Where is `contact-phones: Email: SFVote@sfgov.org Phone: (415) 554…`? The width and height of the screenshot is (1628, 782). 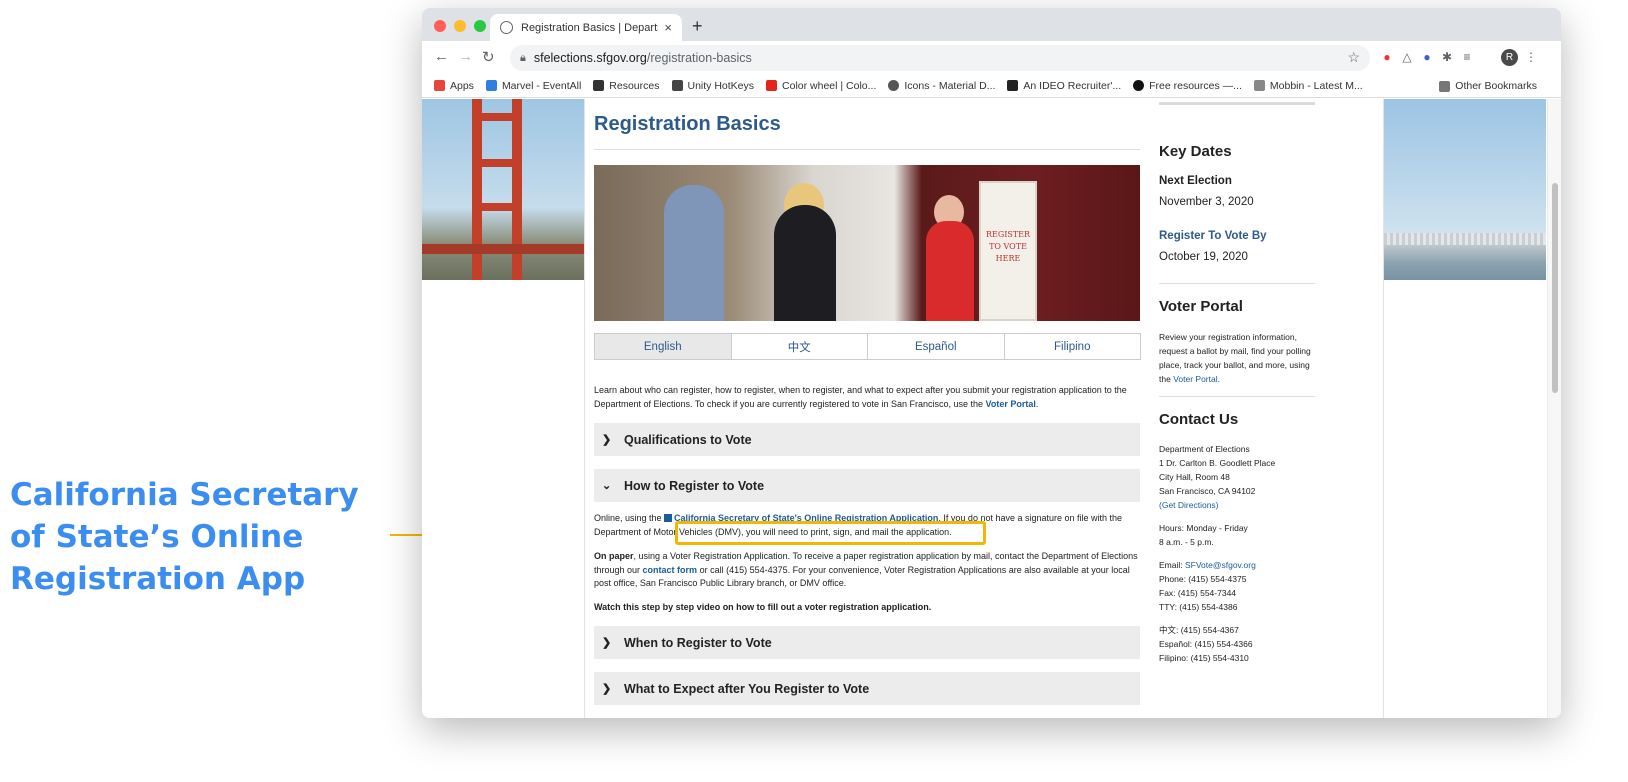
contact-phones: Email: SFVote@sfgov.org Phone: (415) 554… is located at coordinates (1238, 586).